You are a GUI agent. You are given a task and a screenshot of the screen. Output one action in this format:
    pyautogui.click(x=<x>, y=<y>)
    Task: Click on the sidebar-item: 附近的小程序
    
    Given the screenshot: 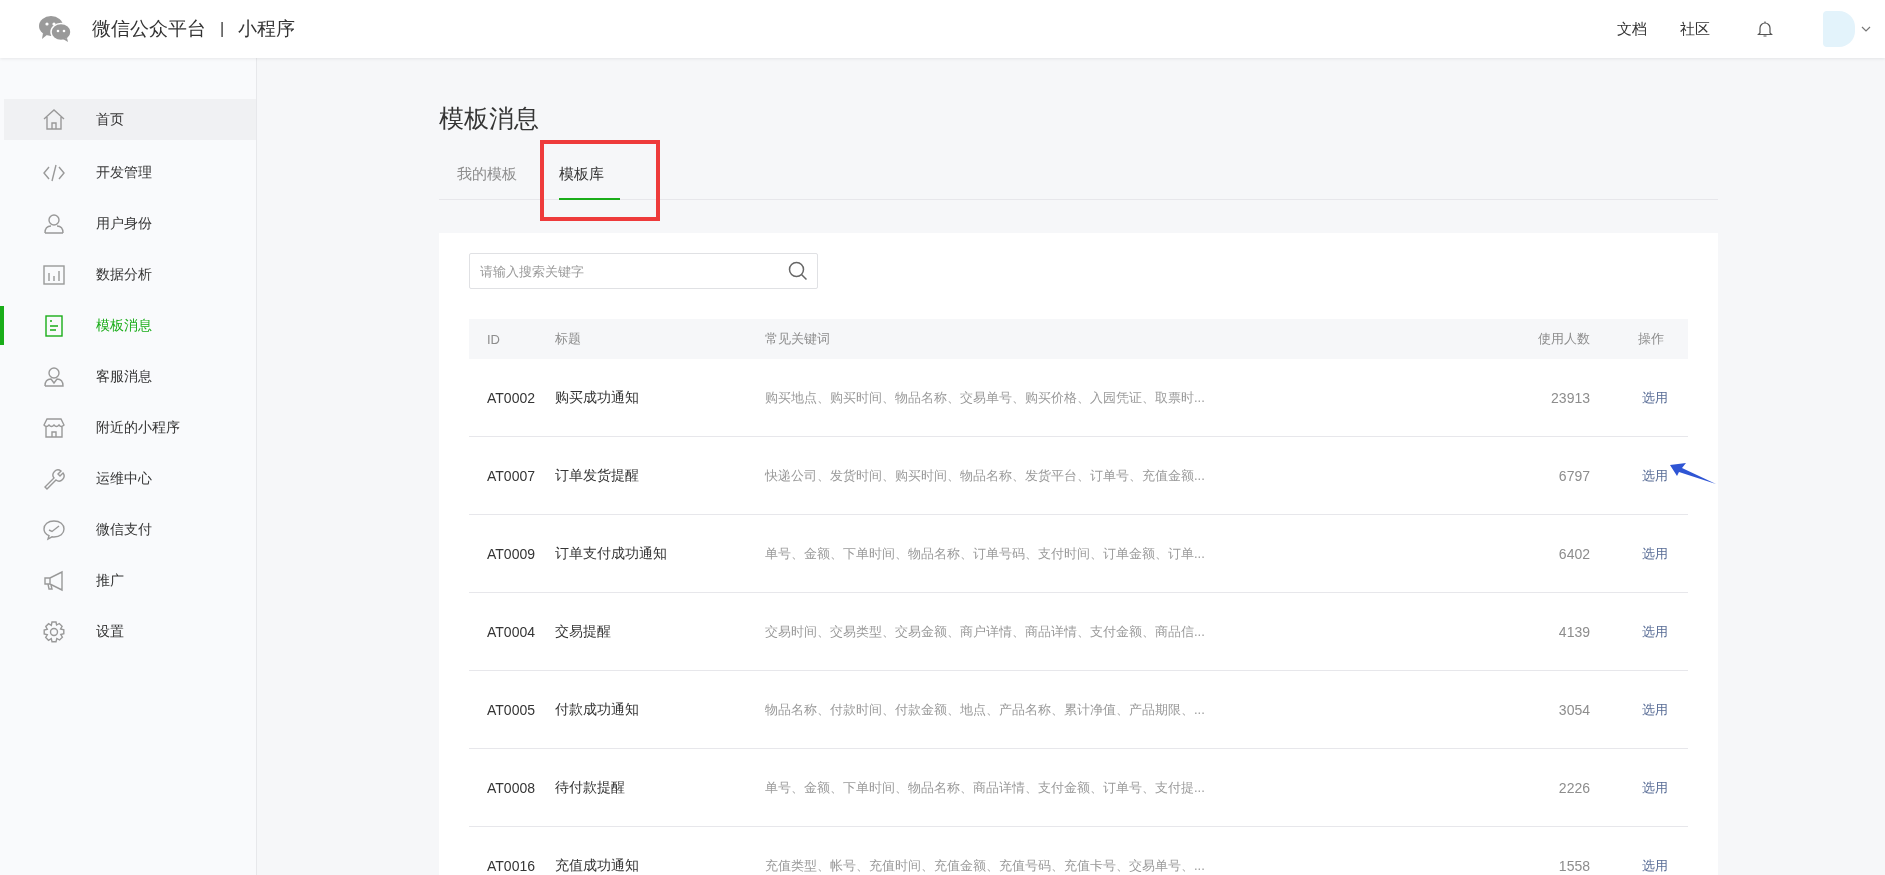 What is the action you would take?
    pyautogui.click(x=130, y=427)
    